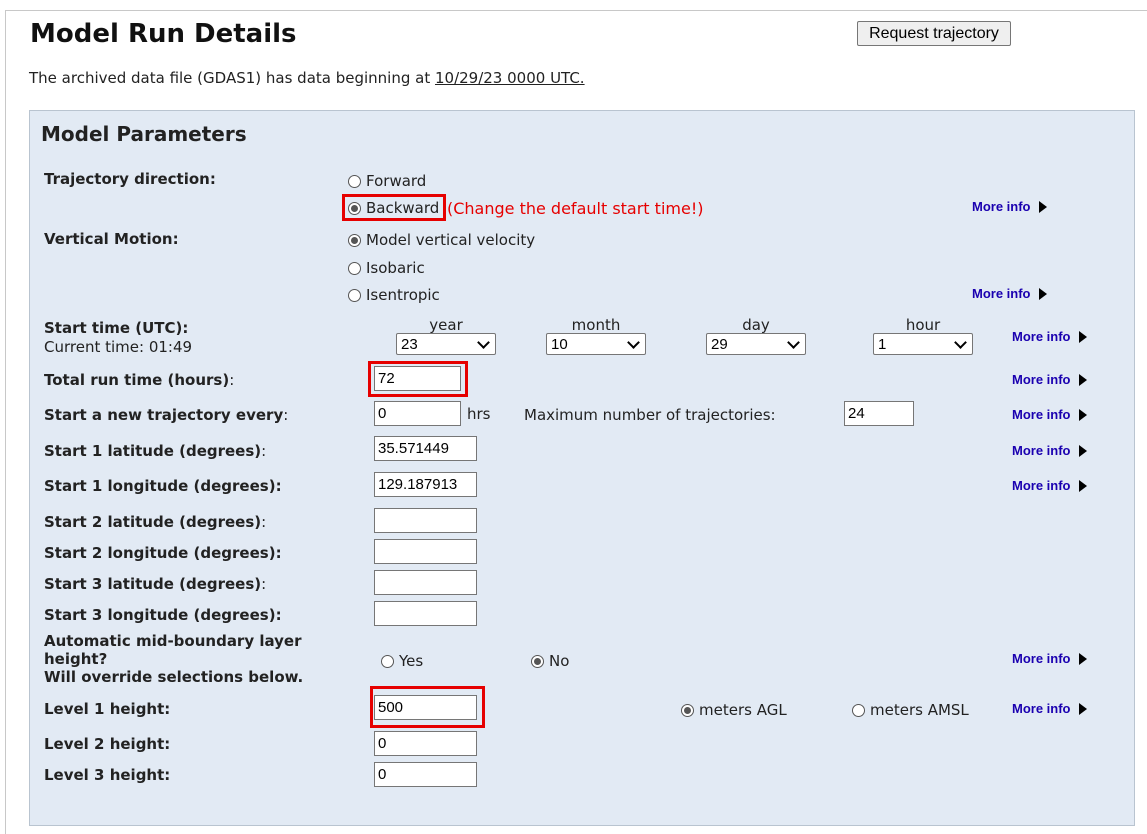  I want to click on total-run-time-label: Total run time (hours):, so click(139, 380).